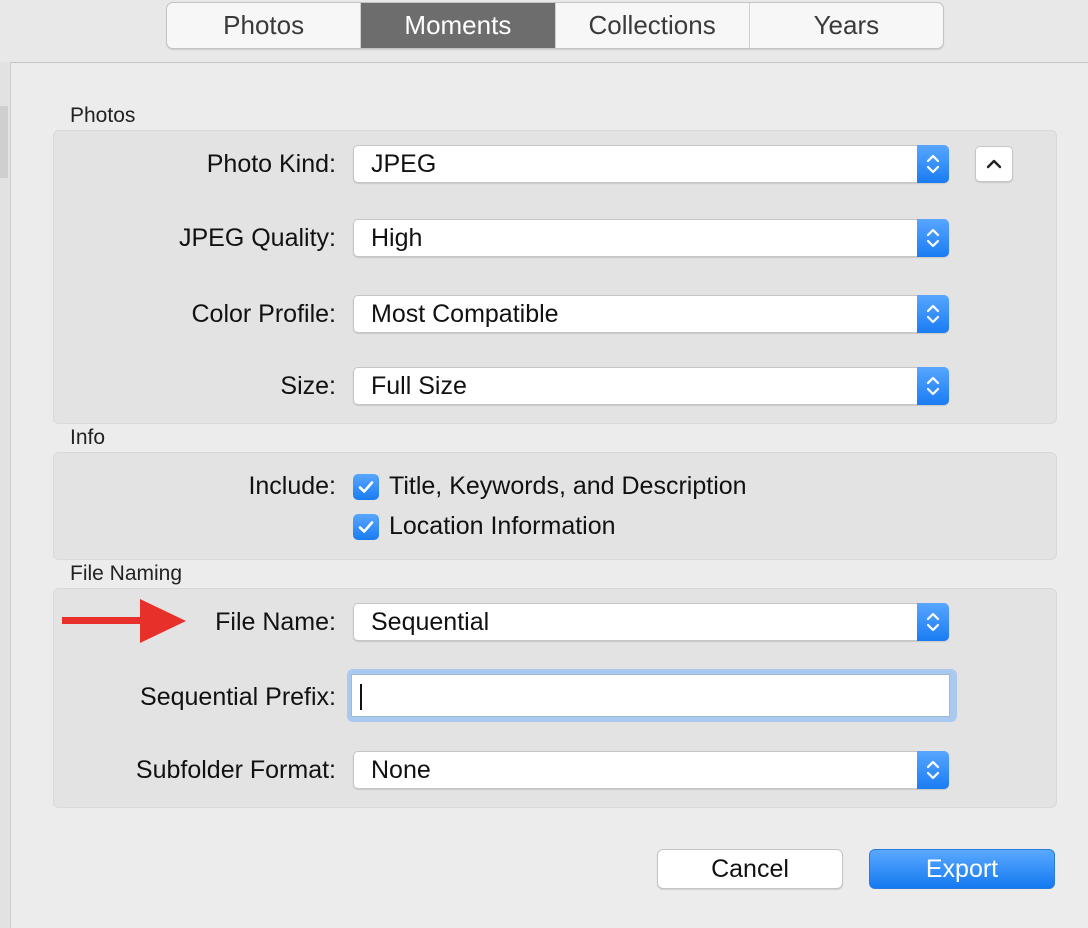  I want to click on tab-years: Years, so click(845, 25).